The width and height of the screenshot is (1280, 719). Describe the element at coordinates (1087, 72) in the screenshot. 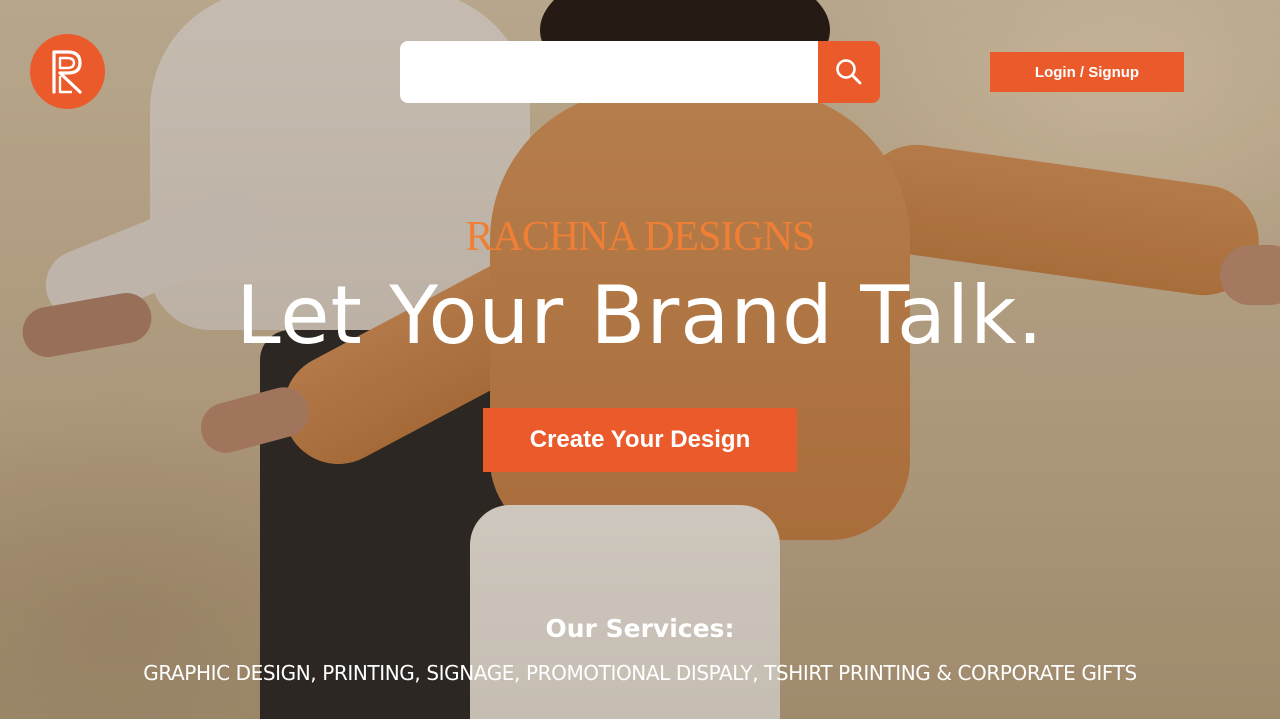

I see `login-signup-button: Login / Signup` at that location.